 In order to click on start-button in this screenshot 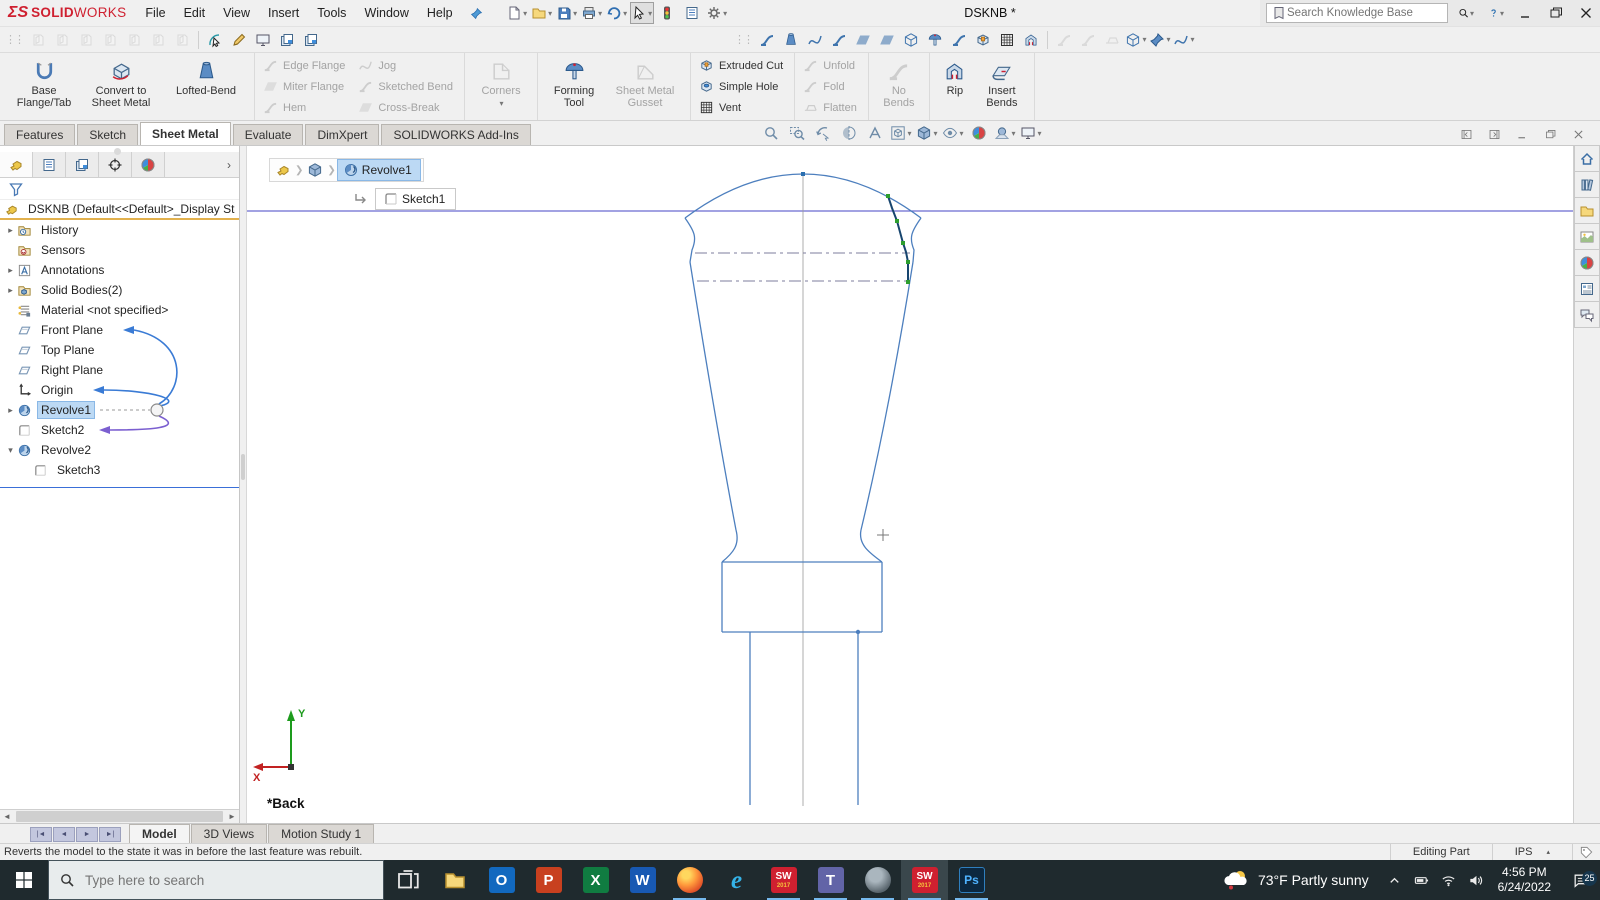, I will do `click(24, 880)`.